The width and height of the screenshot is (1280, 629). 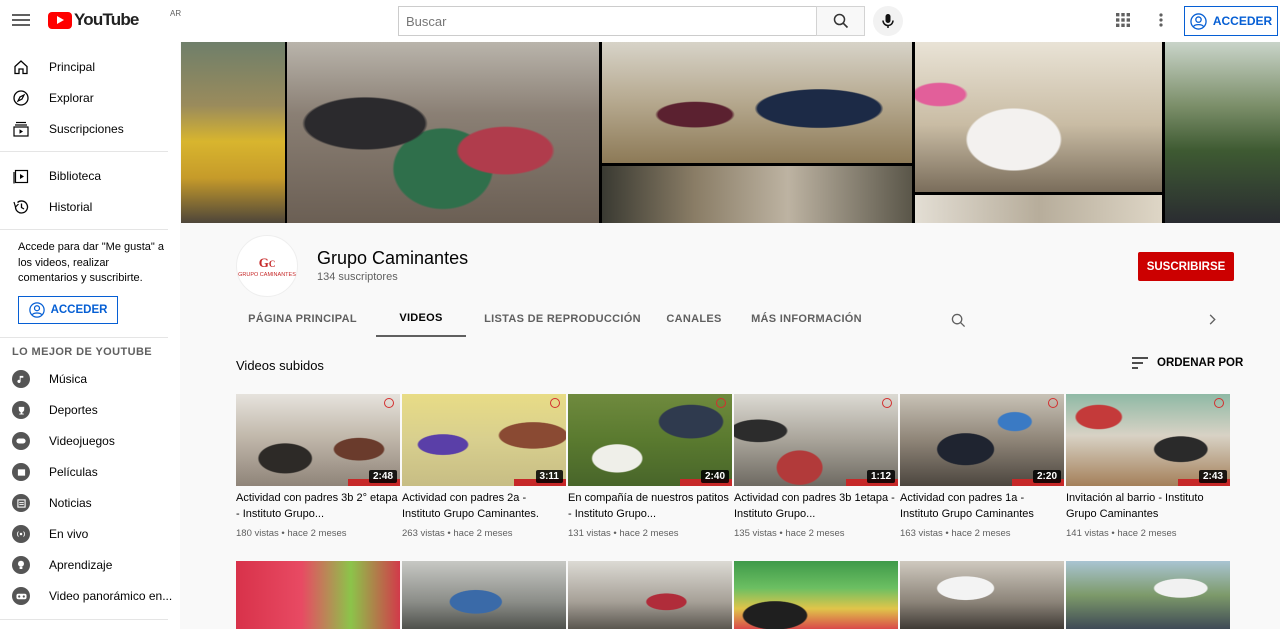 What do you see at coordinates (840, 21) in the screenshot?
I see `search-button` at bounding box center [840, 21].